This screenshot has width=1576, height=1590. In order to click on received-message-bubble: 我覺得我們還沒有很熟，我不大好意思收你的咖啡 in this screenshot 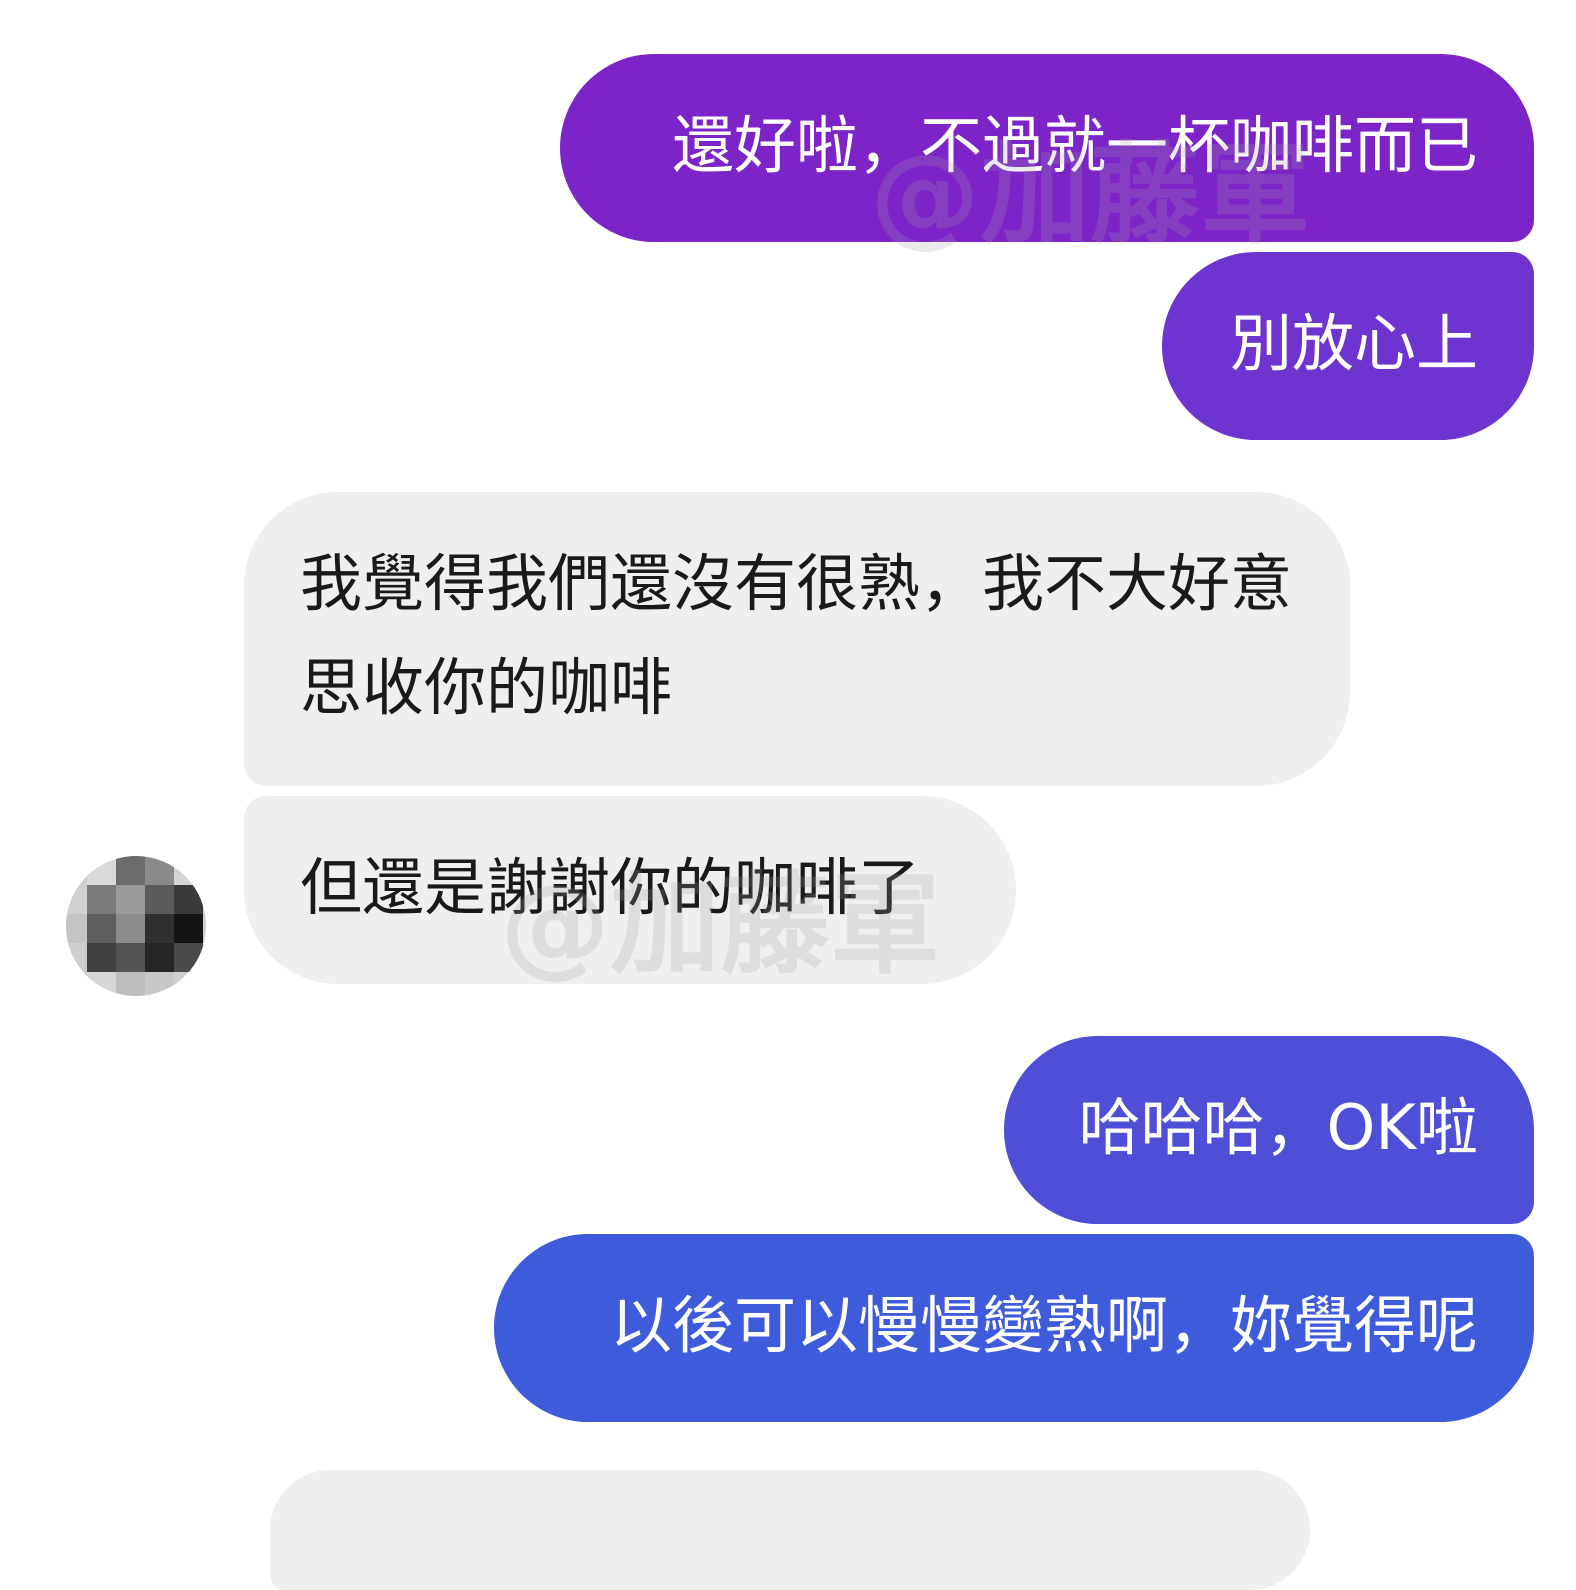, I will do `click(797, 639)`.